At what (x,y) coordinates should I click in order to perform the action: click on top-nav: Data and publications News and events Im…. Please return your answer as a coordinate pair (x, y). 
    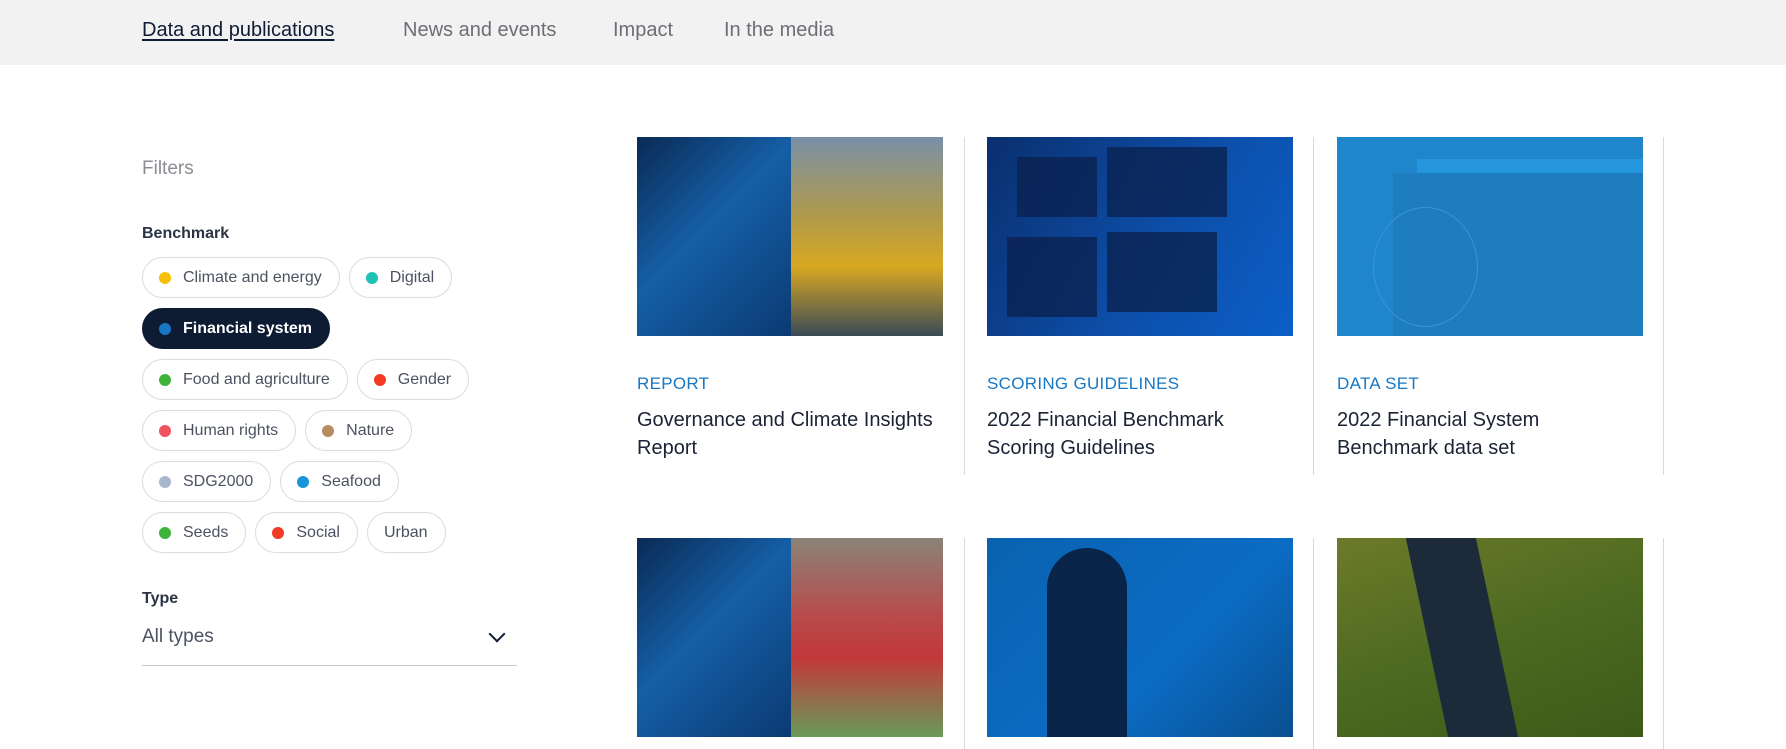
    Looking at the image, I should click on (893, 32).